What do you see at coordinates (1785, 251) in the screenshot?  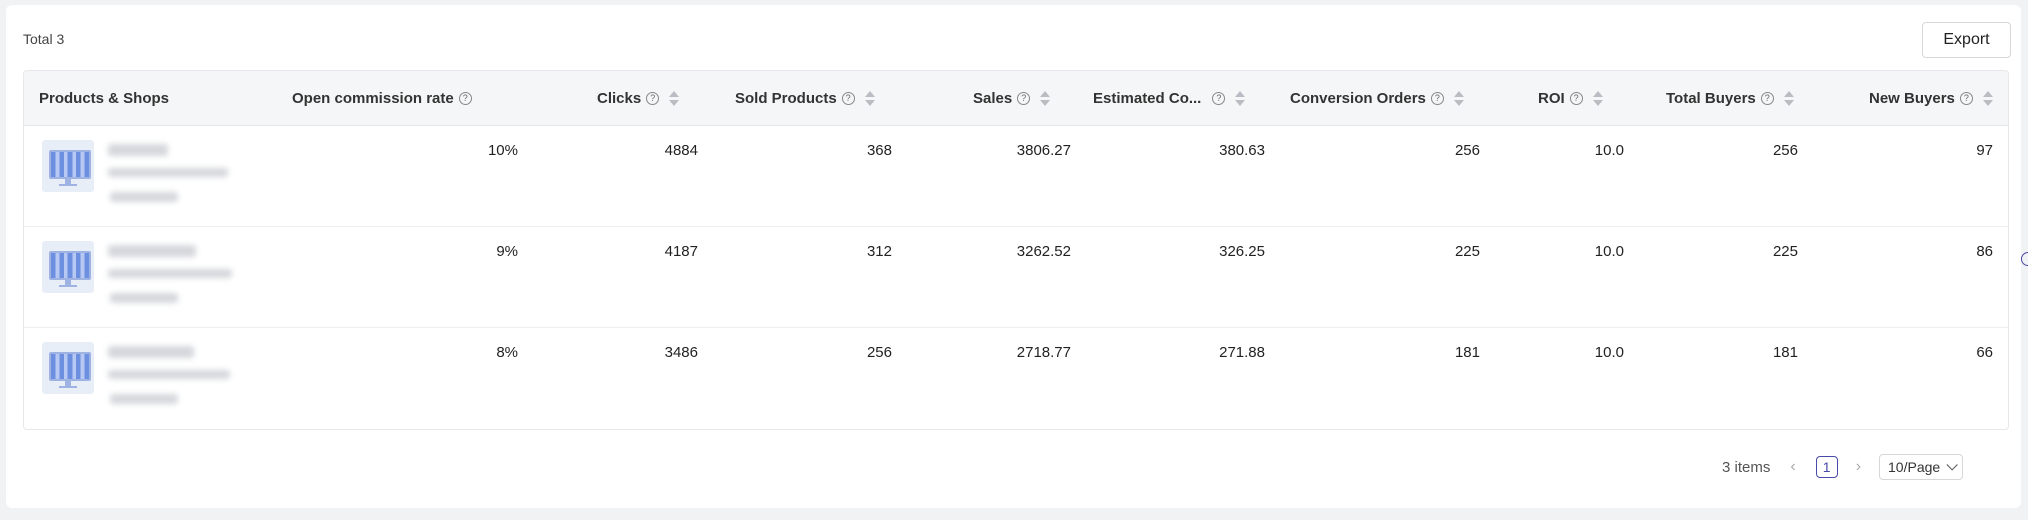 I see `total-buyers: 225` at bounding box center [1785, 251].